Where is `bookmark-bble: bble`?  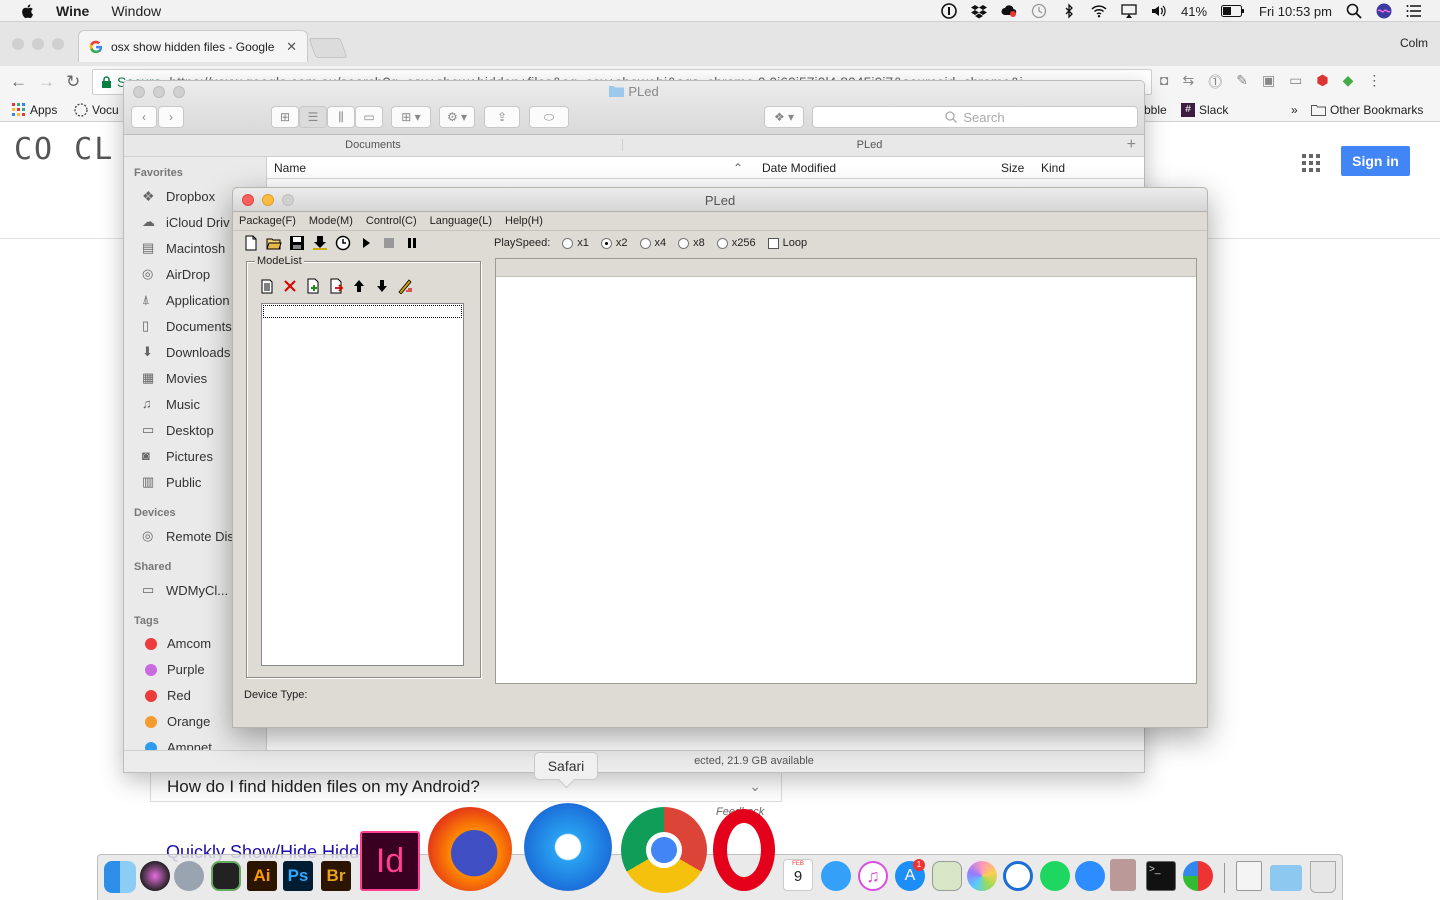
bookmark-bble: bble is located at coordinates (1155, 110).